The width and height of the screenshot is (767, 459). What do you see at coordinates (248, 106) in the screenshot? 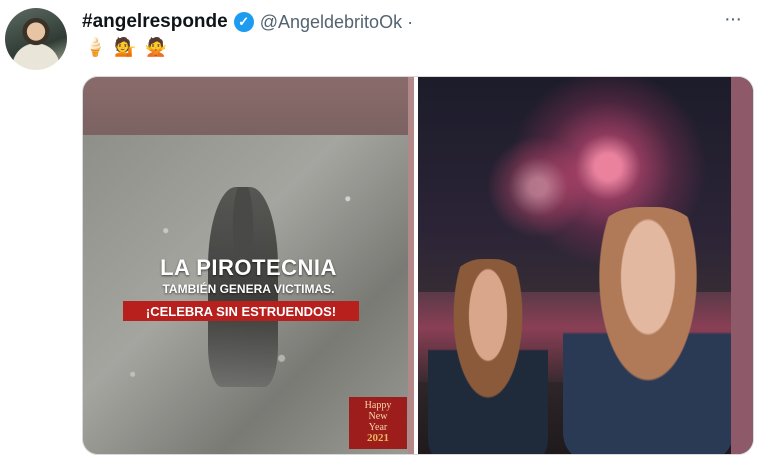
I see `image-top-band` at bounding box center [248, 106].